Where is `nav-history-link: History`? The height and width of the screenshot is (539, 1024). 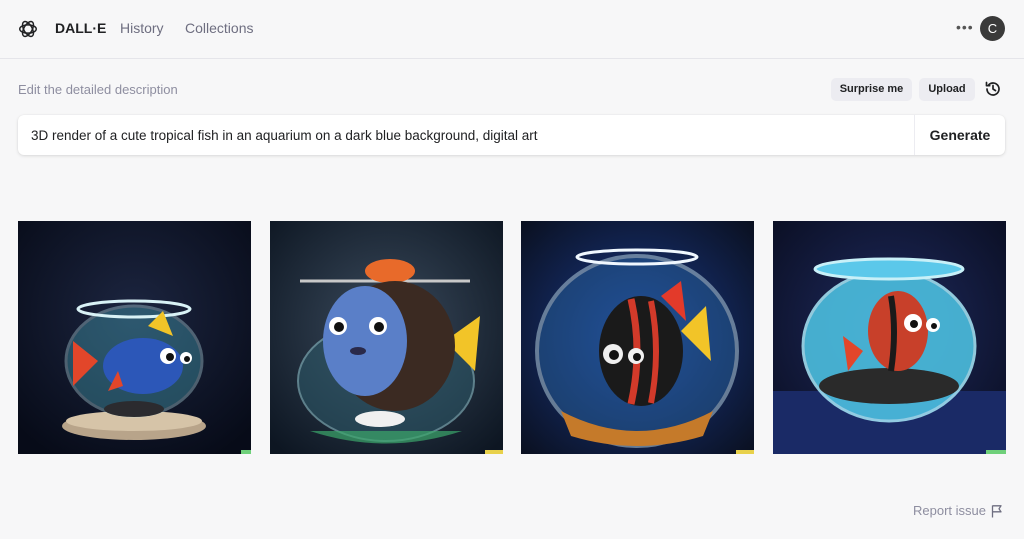
nav-history-link: History is located at coordinates (142, 28).